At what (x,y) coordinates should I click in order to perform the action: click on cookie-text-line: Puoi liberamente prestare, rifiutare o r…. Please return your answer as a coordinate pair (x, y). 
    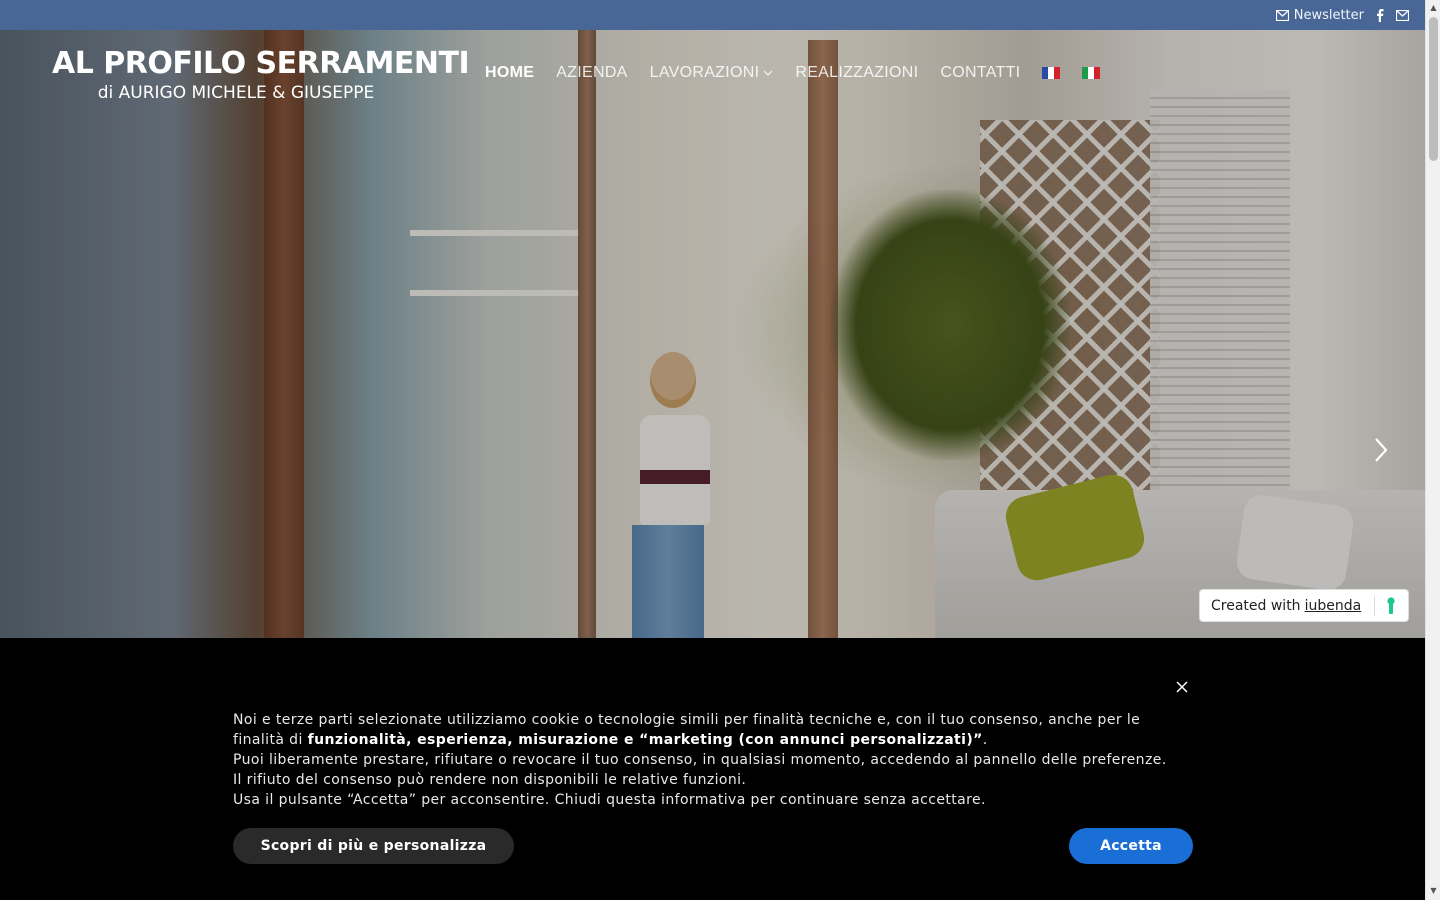
    Looking at the image, I should click on (700, 770).